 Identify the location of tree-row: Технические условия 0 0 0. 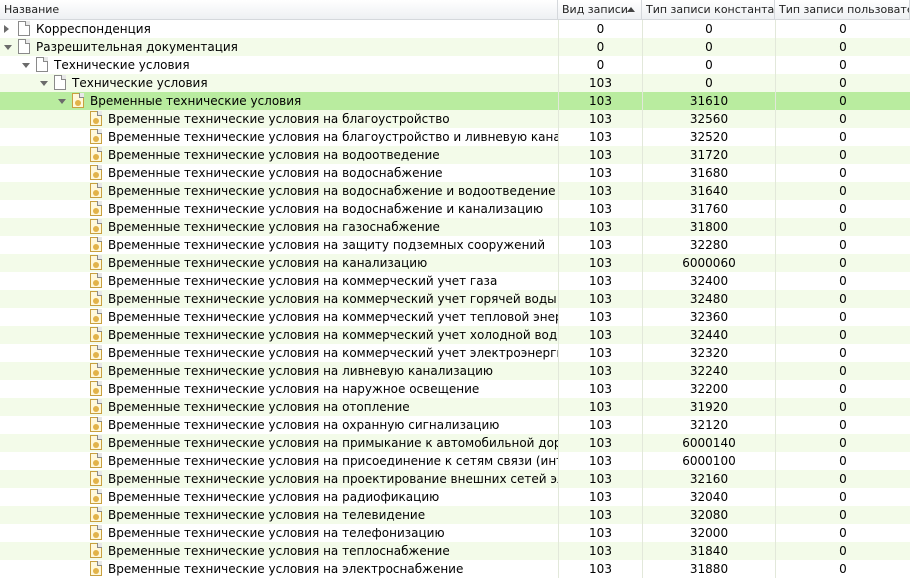
(455, 65).